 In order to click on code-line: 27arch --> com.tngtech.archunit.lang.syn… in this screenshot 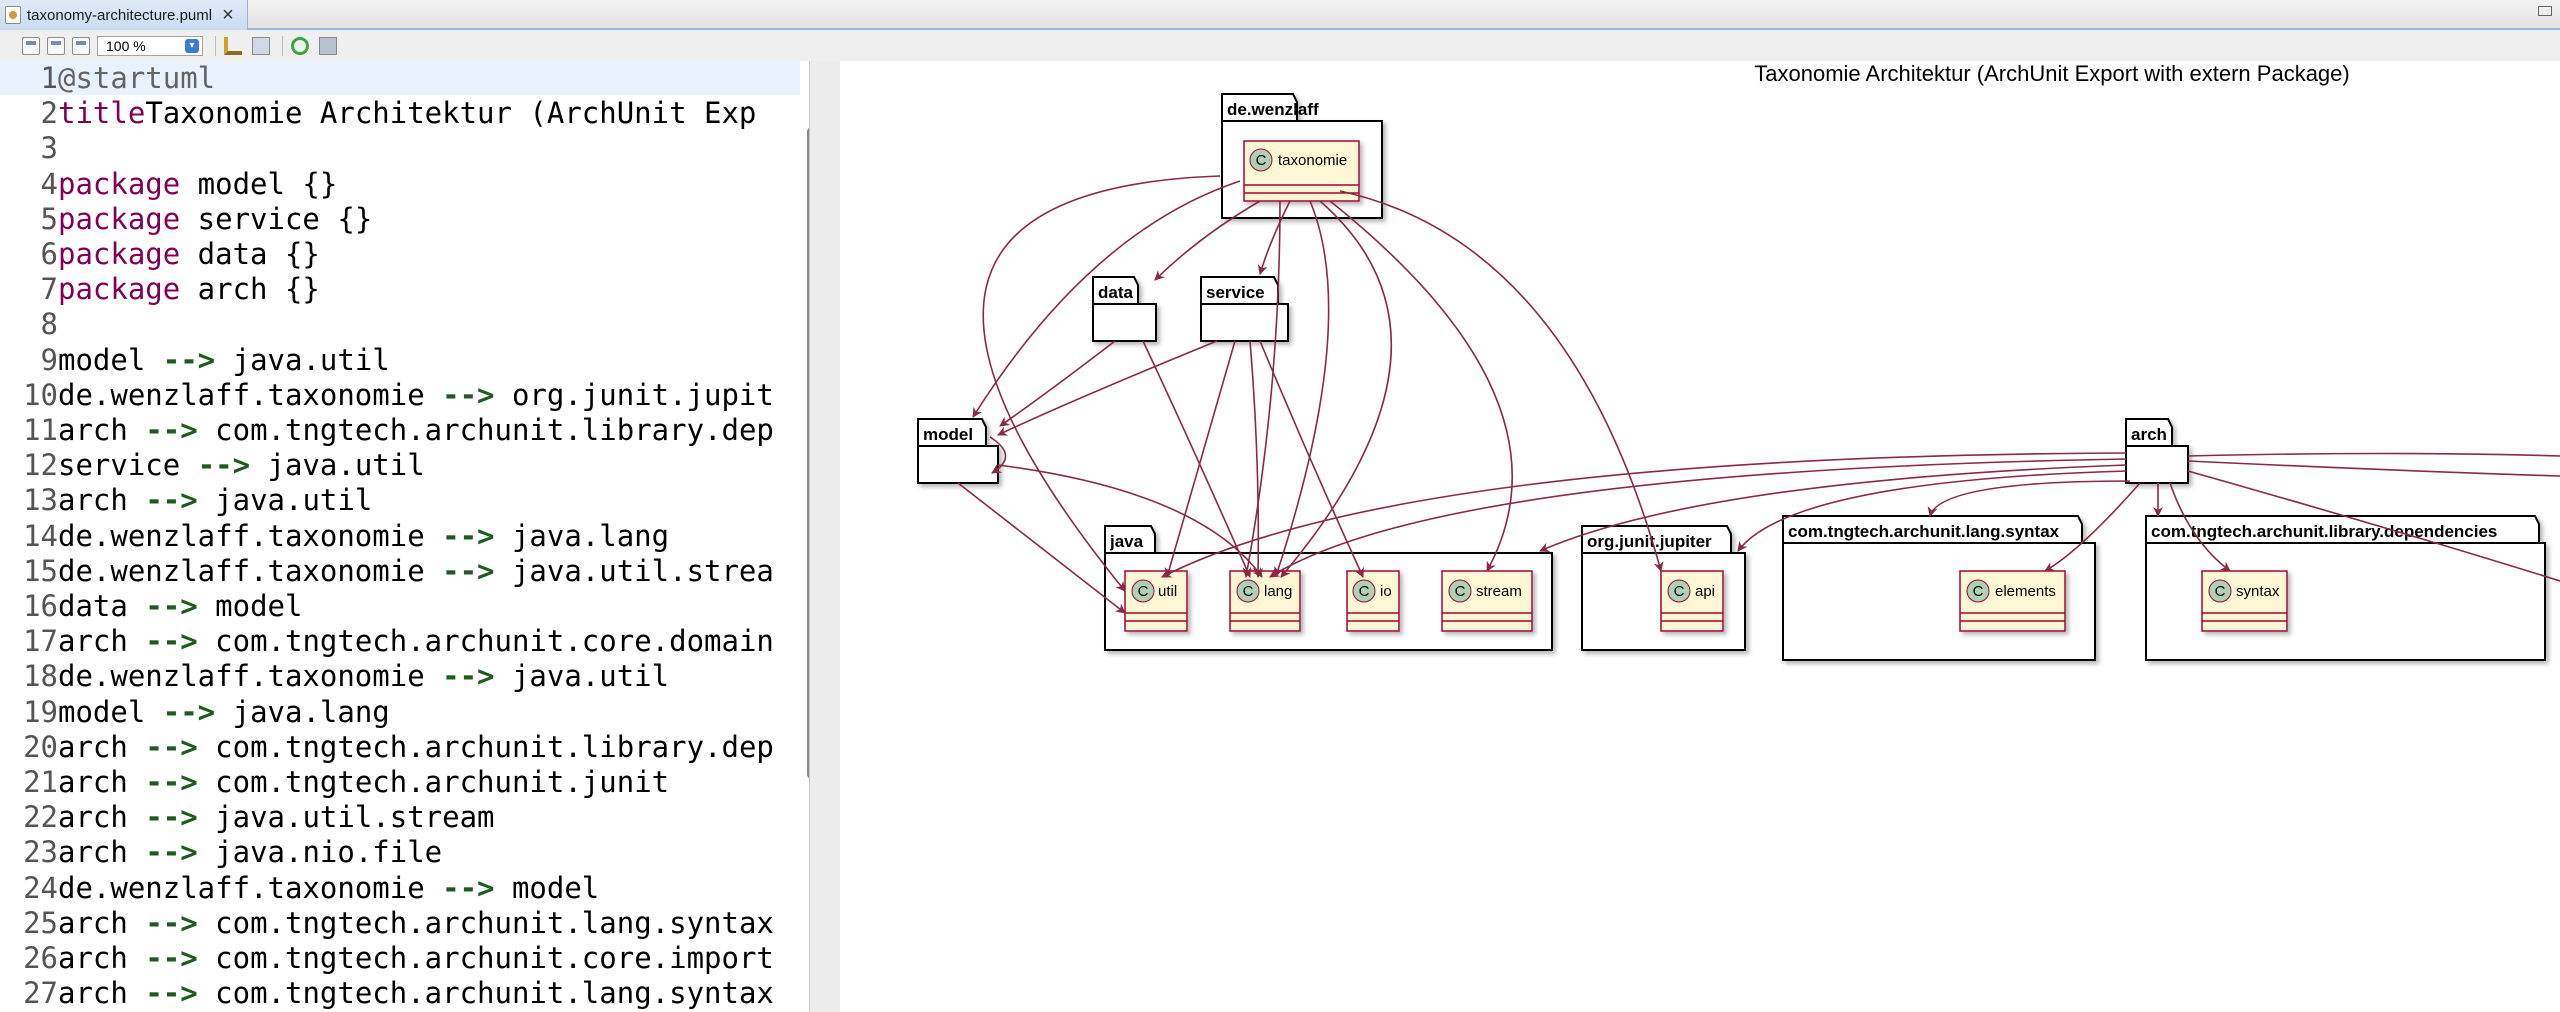, I will do `click(400, 993)`.